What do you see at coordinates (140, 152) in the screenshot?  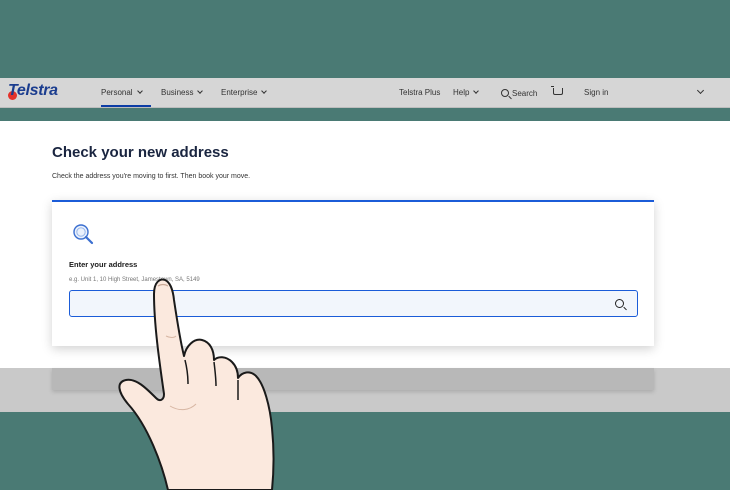 I see `page-title: Check your new address` at bounding box center [140, 152].